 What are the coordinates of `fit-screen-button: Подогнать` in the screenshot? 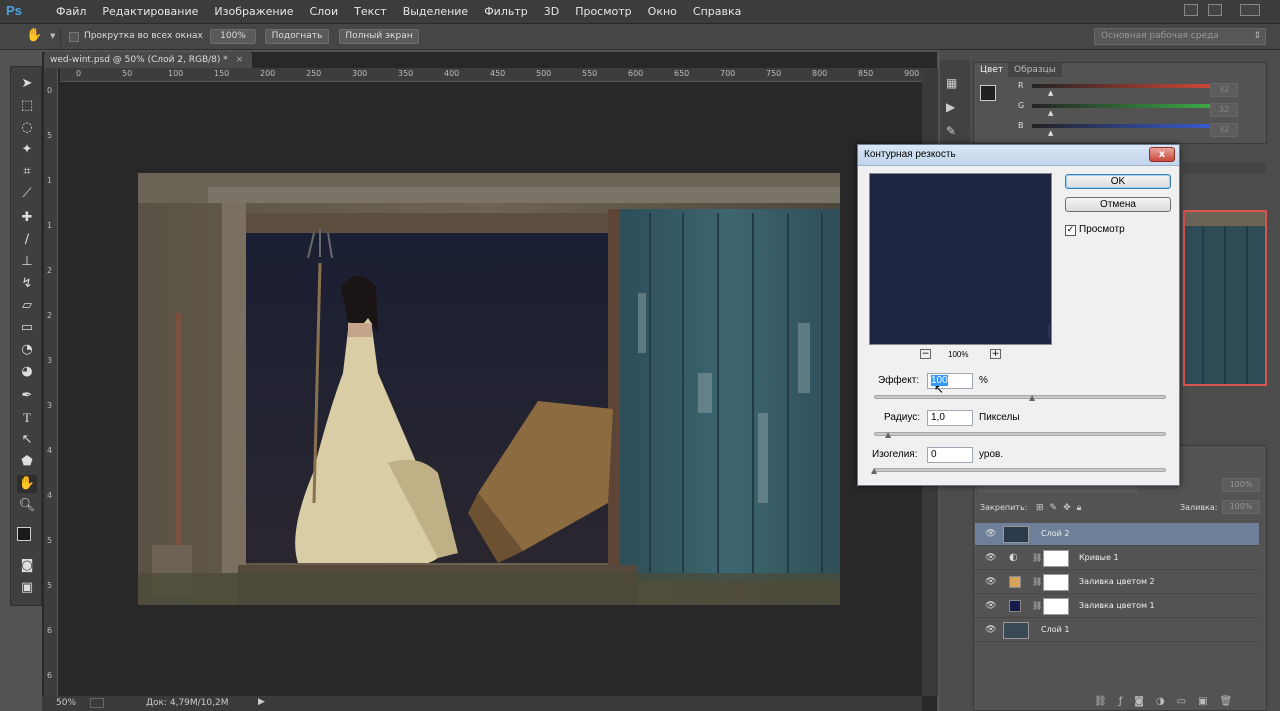 It's located at (297, 36).